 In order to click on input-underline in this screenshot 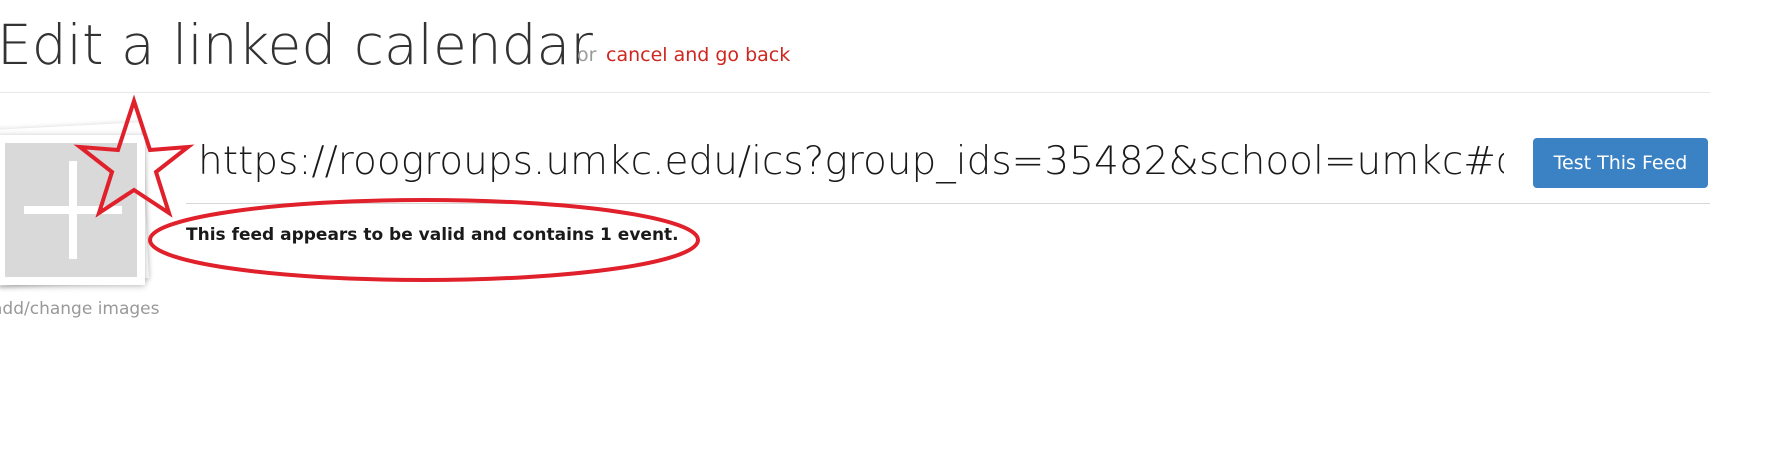, I will do `click(948, 203)`.